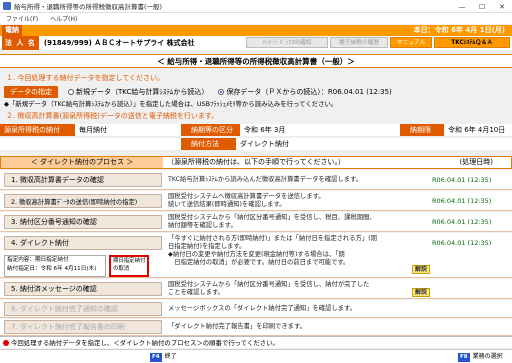 This screenshot has width=512, height=363. What do you see at coordinates (256, 18) in the screenshot?
I see `menu-bar: ファイル(F) ヘルプ(H)` at bounding box center [256, 18].